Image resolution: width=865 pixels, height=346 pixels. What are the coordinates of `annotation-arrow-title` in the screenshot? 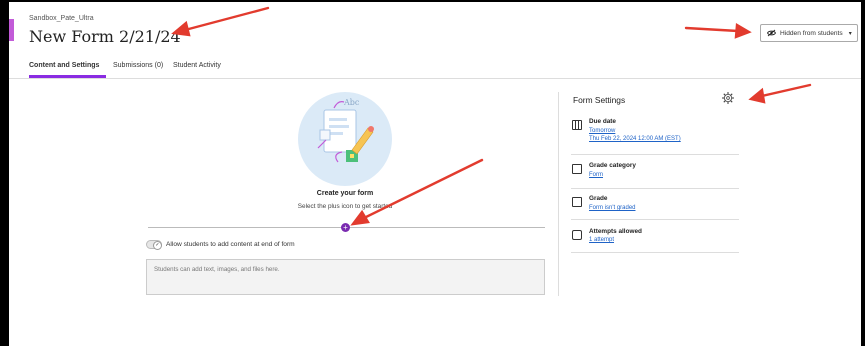 It's located at (226, 19).